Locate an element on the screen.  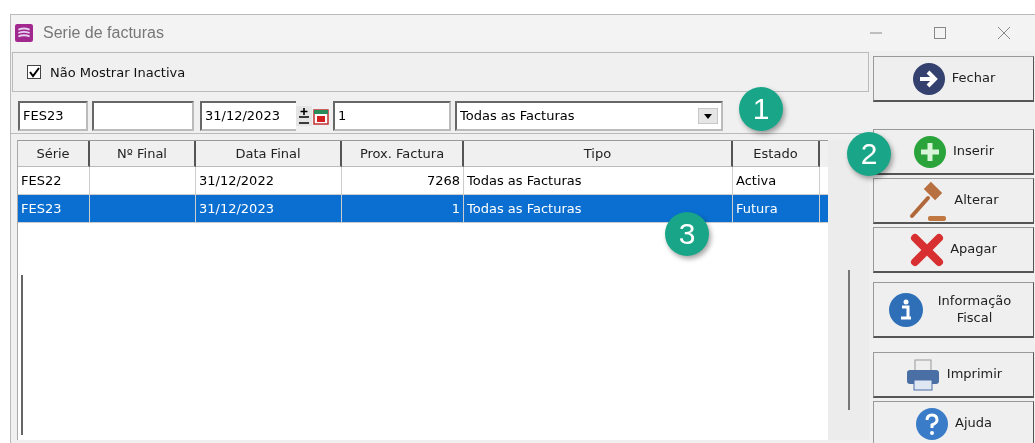
table-cell: 31/12/2022 is located at coordinates (269, 180).